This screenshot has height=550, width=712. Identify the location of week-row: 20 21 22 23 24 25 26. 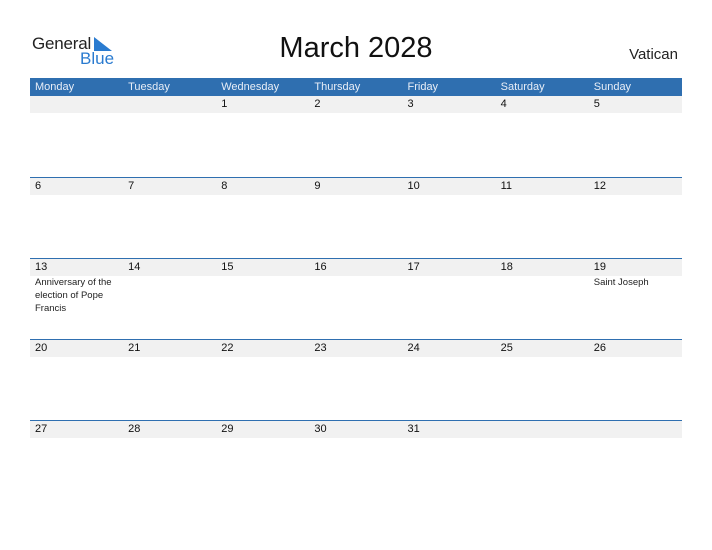
(356, 379).